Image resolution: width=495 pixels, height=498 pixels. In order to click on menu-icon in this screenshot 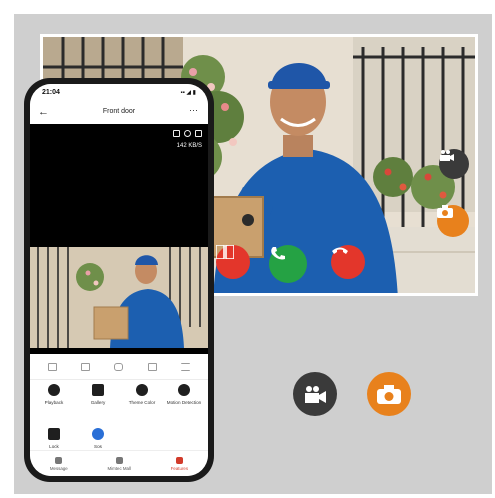, I will do `click(185, 366)`.